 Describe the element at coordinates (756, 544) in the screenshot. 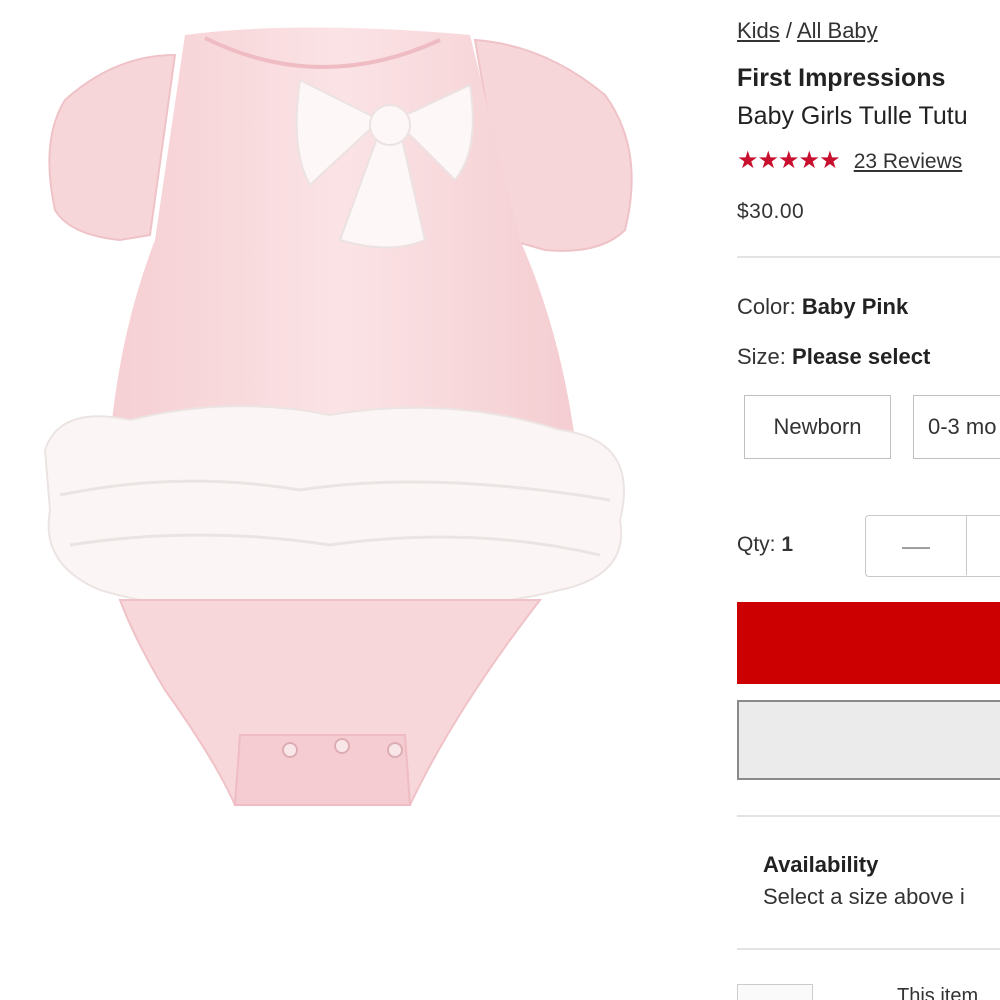

I see `quantity-label: Qty:` at that location.